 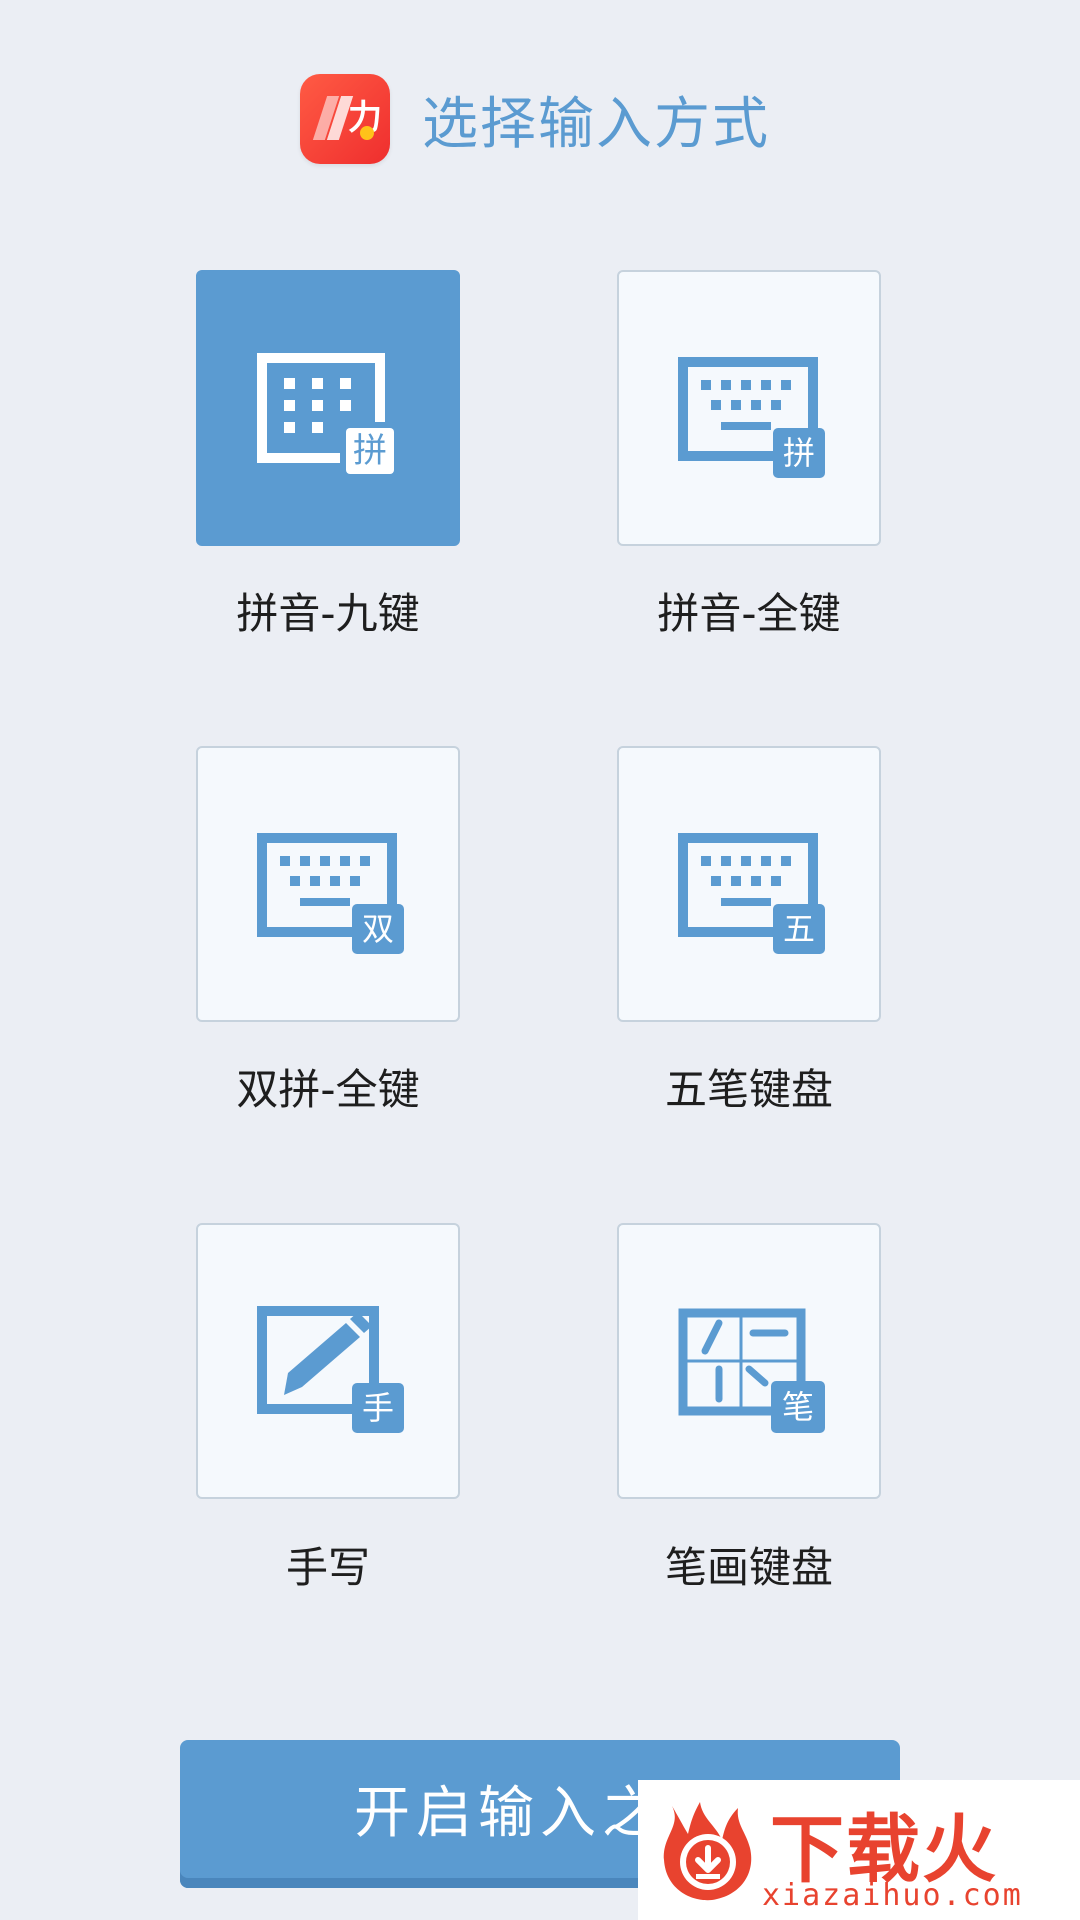 I want to click on option-stroke-keyboard: 笔, so click(x=749, y=1361).